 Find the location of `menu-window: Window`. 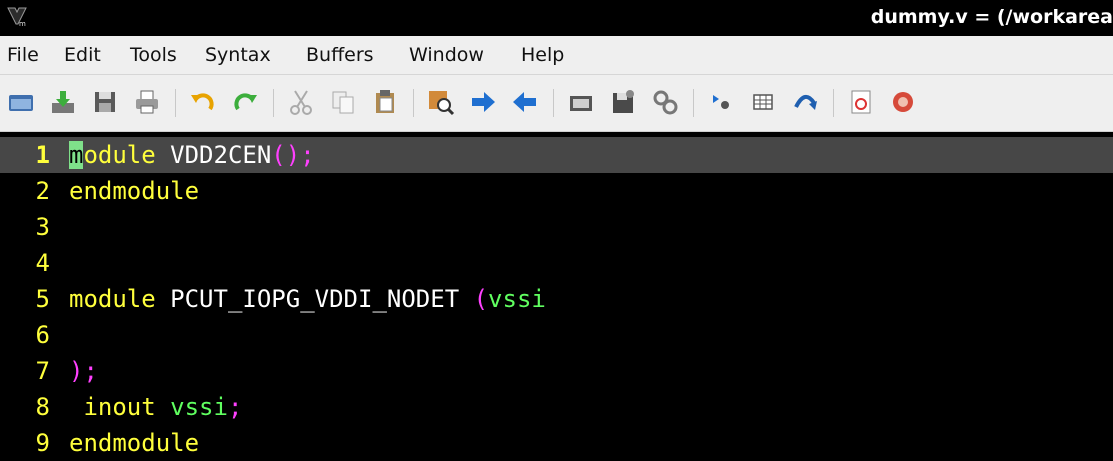

menu-window: Window is located at coordinates (446, 55).